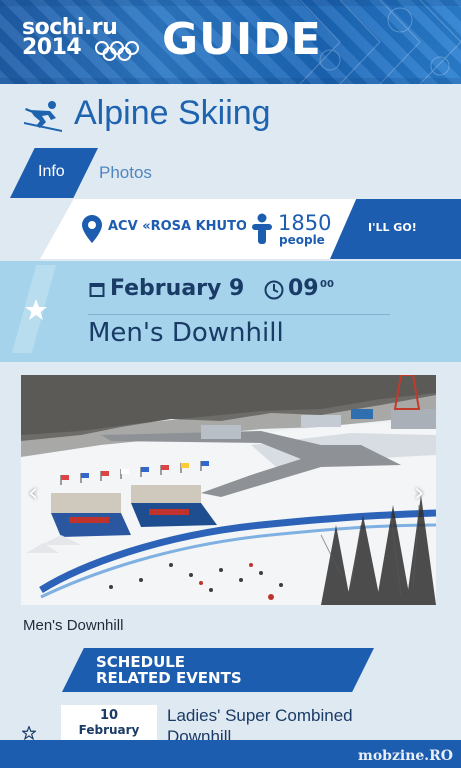 Image resolution: width=461 pixels, height=768 pixels. Describe the element at coordinates (169, 678) in the screenshot. I see `schedule-line-2: RELATED EVENTS` at that location.